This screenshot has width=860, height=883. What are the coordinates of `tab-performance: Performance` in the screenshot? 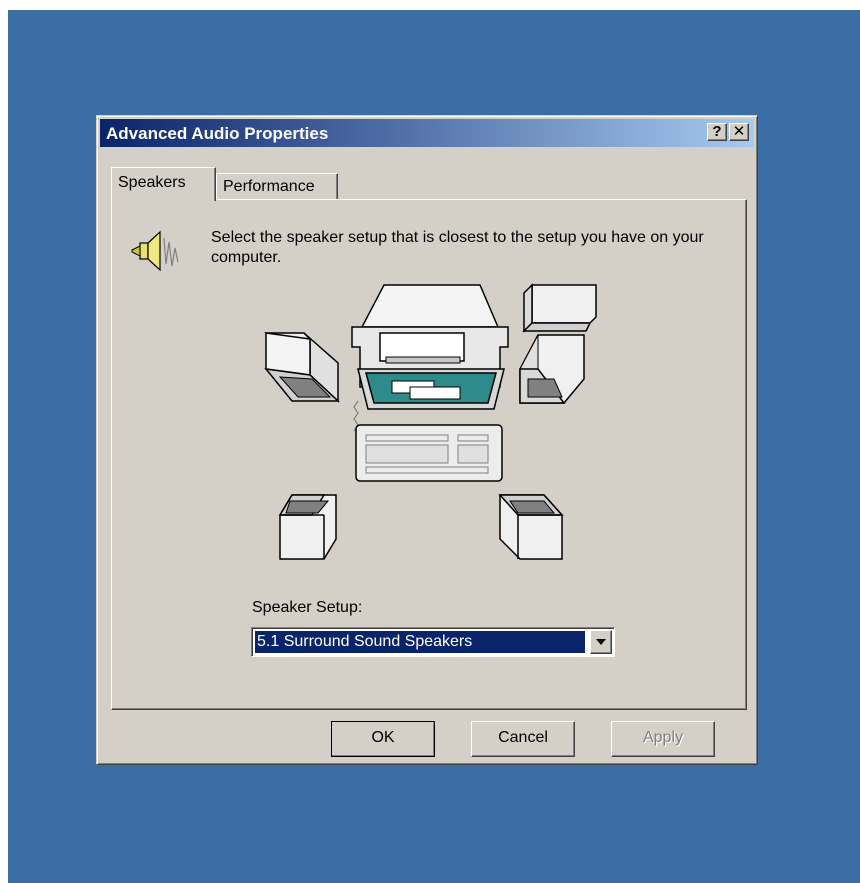 It's located at (277, 187).